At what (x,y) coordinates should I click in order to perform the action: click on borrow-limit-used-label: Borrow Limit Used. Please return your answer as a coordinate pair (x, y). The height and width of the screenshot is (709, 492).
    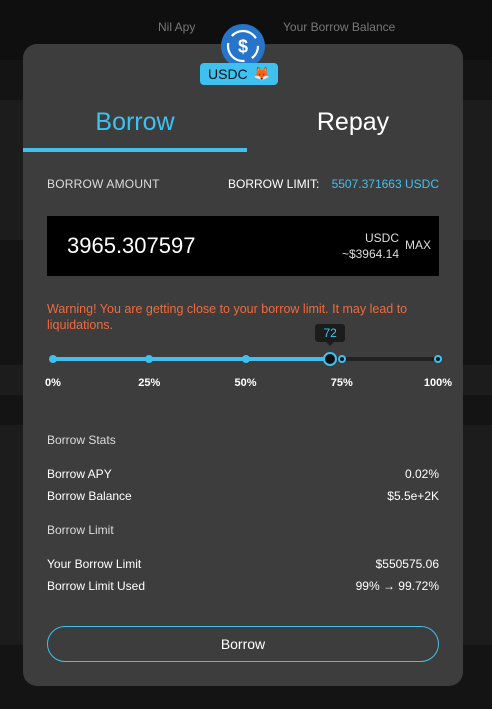
    Looking at the image, I should click on (96, 586).